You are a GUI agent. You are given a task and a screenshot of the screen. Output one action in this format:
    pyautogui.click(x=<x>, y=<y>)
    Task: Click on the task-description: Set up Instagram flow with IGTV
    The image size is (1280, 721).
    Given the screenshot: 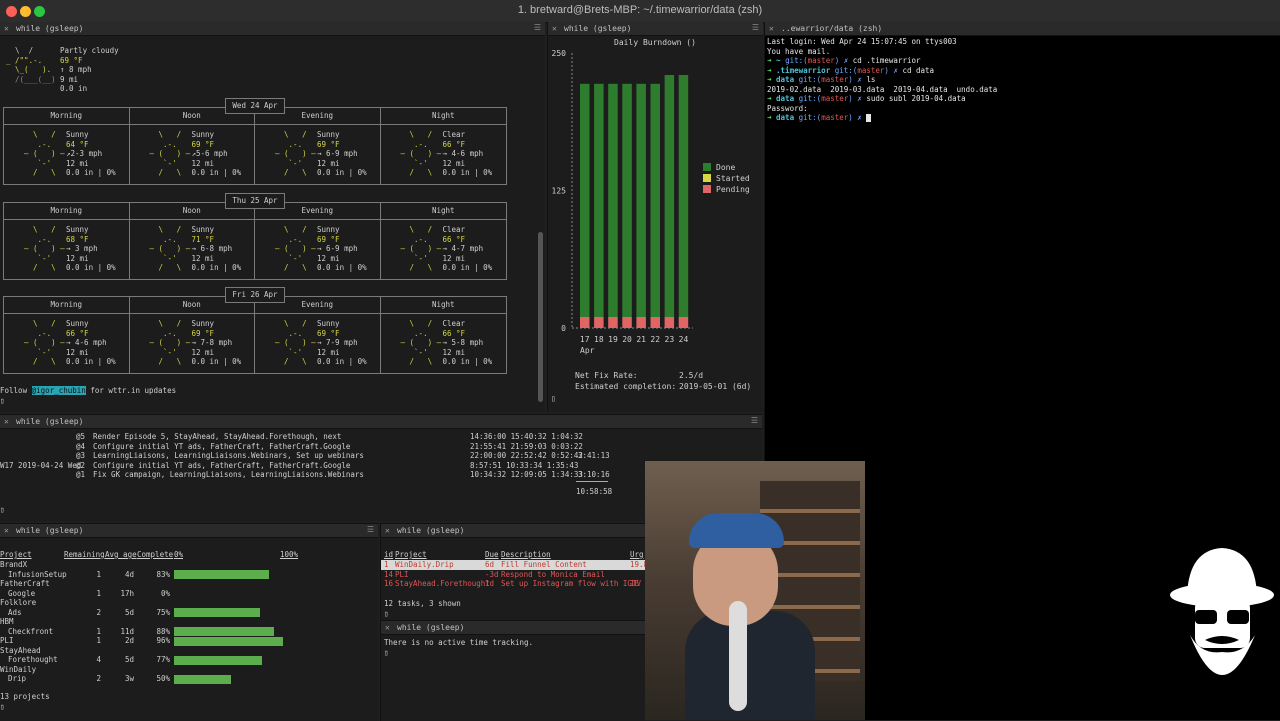 What is the action you would take?
    pyautogui.click(x=571, y=583)
    